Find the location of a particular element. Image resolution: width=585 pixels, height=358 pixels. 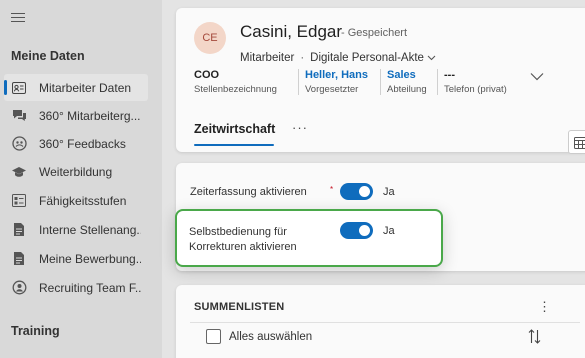

section-more-button: ⋮ is located at coordinates (544, 307).